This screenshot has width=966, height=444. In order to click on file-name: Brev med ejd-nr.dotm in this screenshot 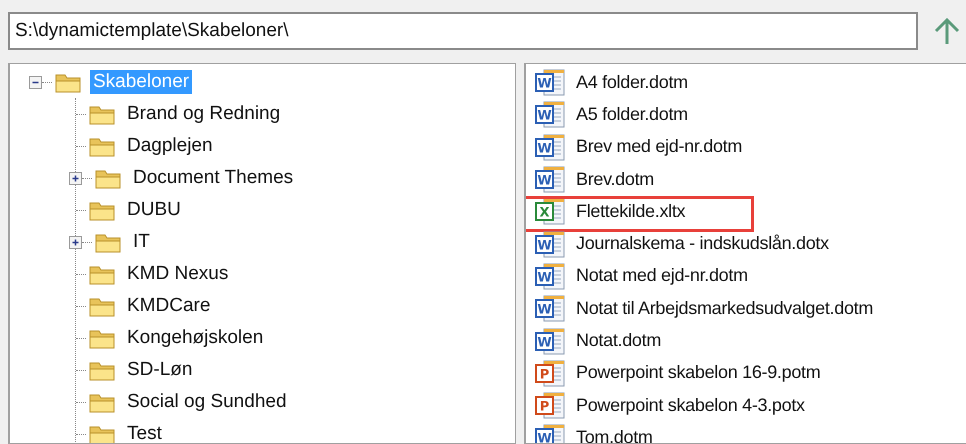, I will do `click(659, 147)`.